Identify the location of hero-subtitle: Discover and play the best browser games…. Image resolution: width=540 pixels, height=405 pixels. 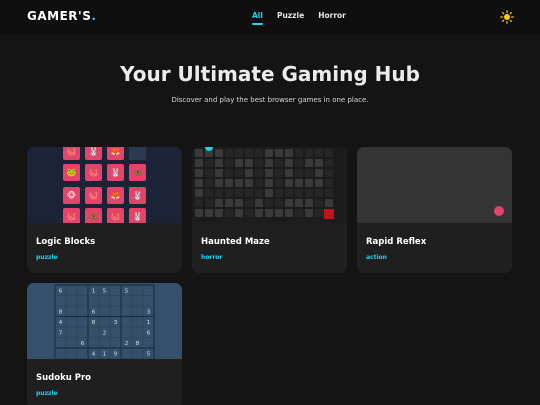
(270, 100).